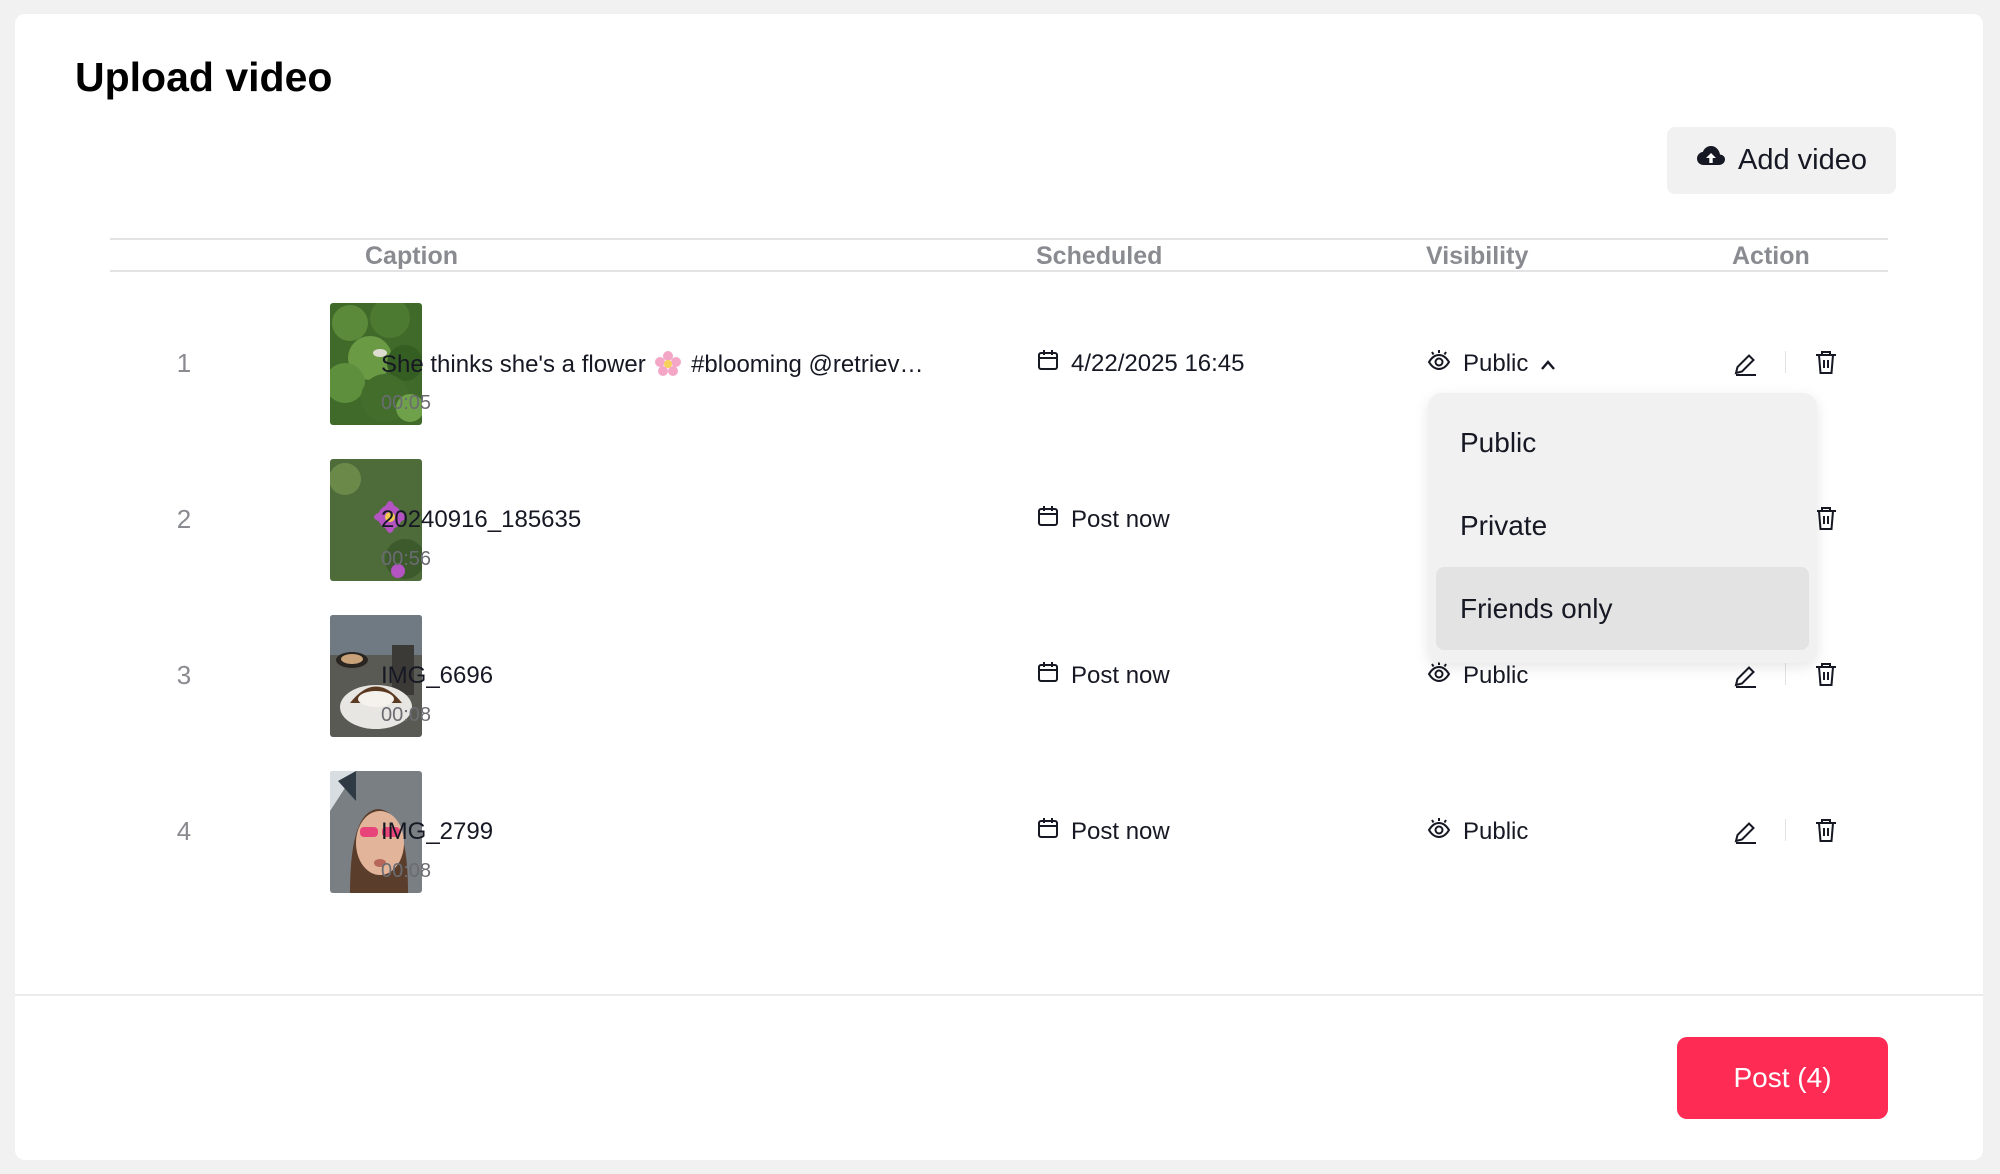 This screenshot has width=2000, height=1174. I want to click on visibility-dropdown-menu: Public Private Friends only, so click(1622, 528).